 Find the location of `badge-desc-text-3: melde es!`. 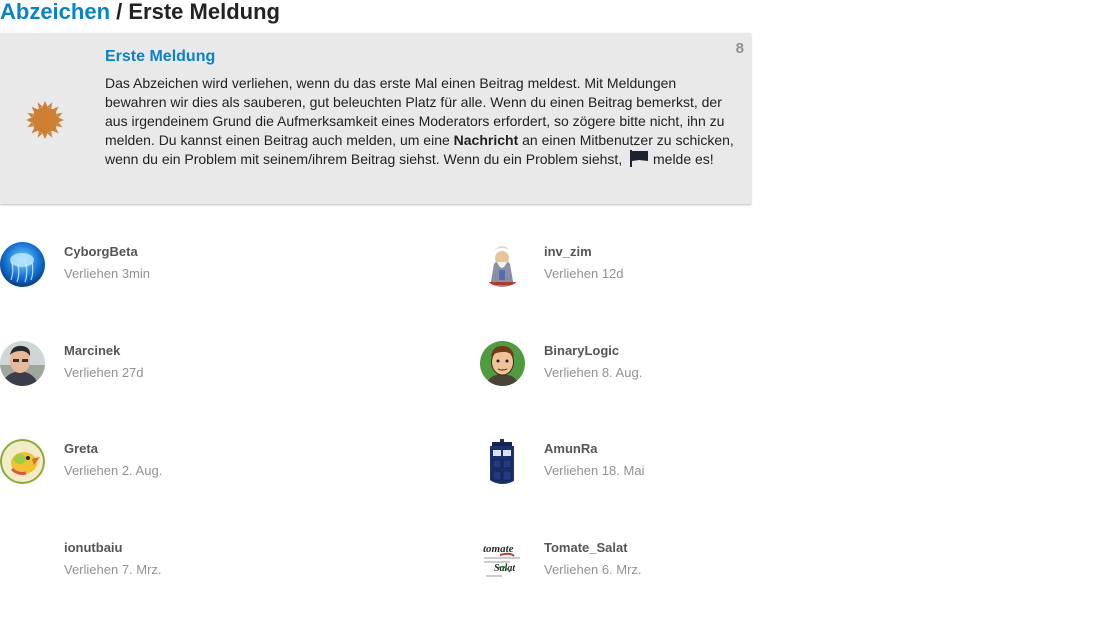

badge-desc-text-3: melde es! is located at coordinates (681, 159).